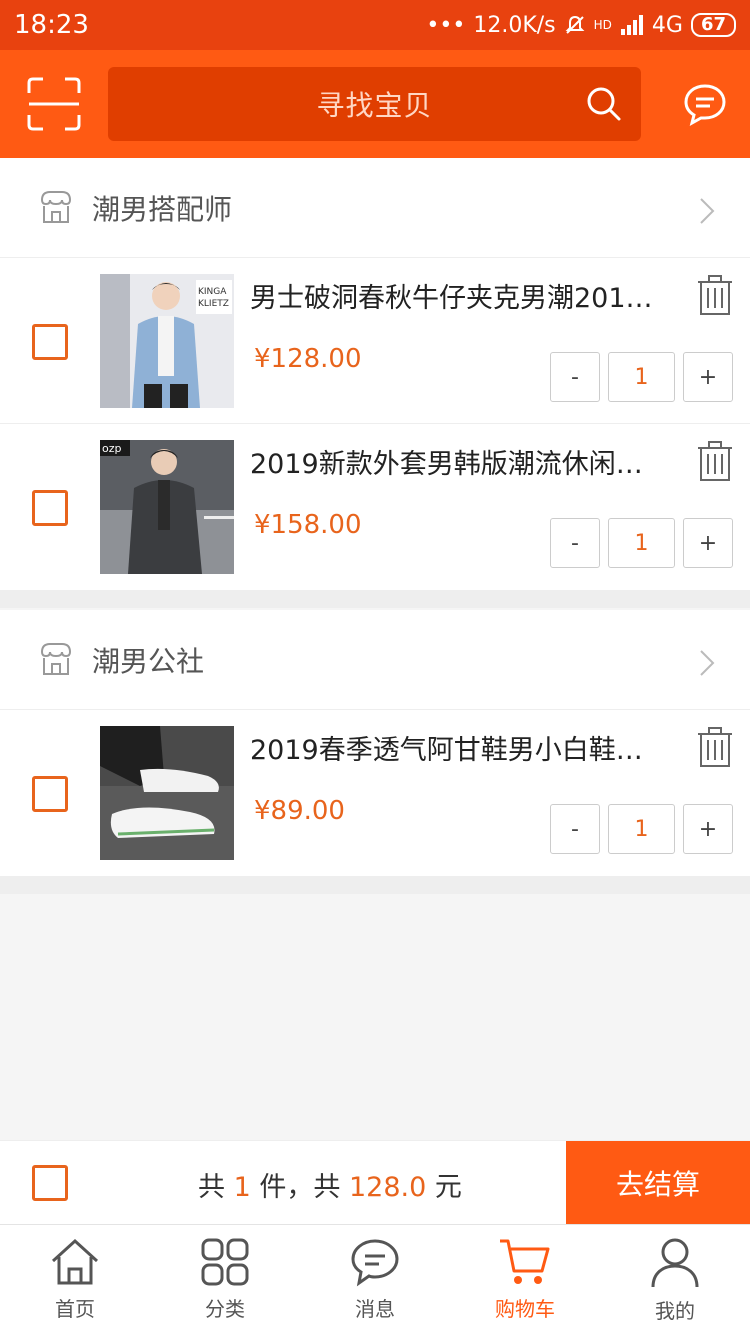 The width and height of the screenshot is (750, 1333). Describe the element at coordinates (375, 1309) in the screenshot. I see `tab-label: 消息` at that location.